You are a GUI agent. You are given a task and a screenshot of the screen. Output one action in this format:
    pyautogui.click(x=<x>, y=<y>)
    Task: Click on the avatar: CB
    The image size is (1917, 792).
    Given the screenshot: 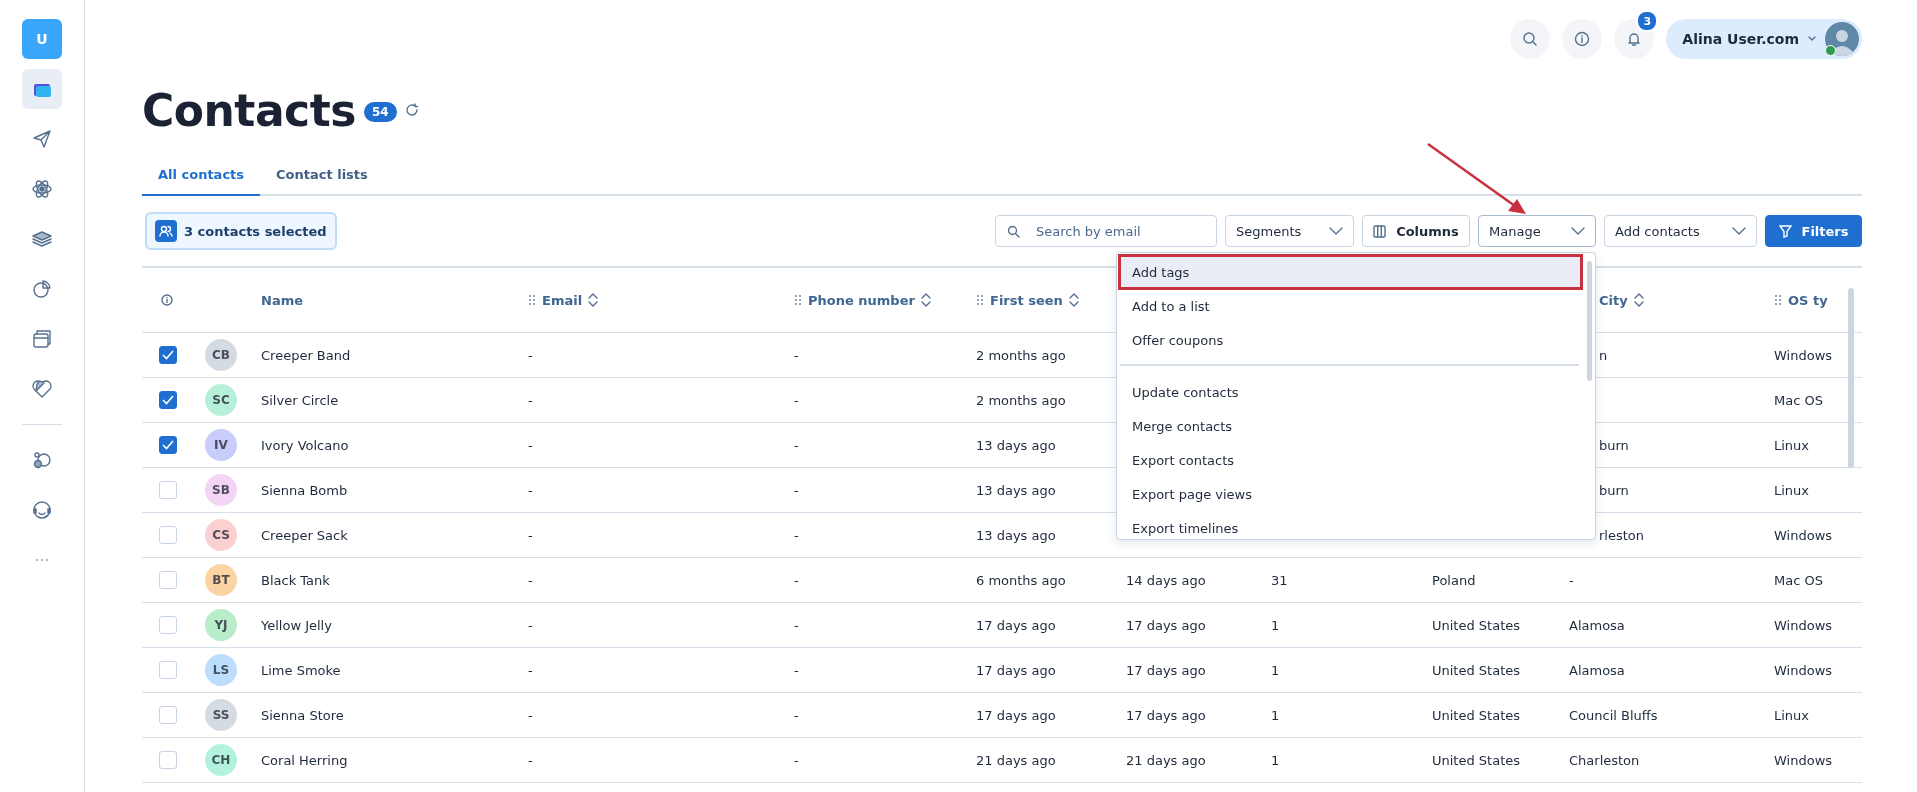 What is the action you would take?
    pyautogui.click(x=221, y=355)
    